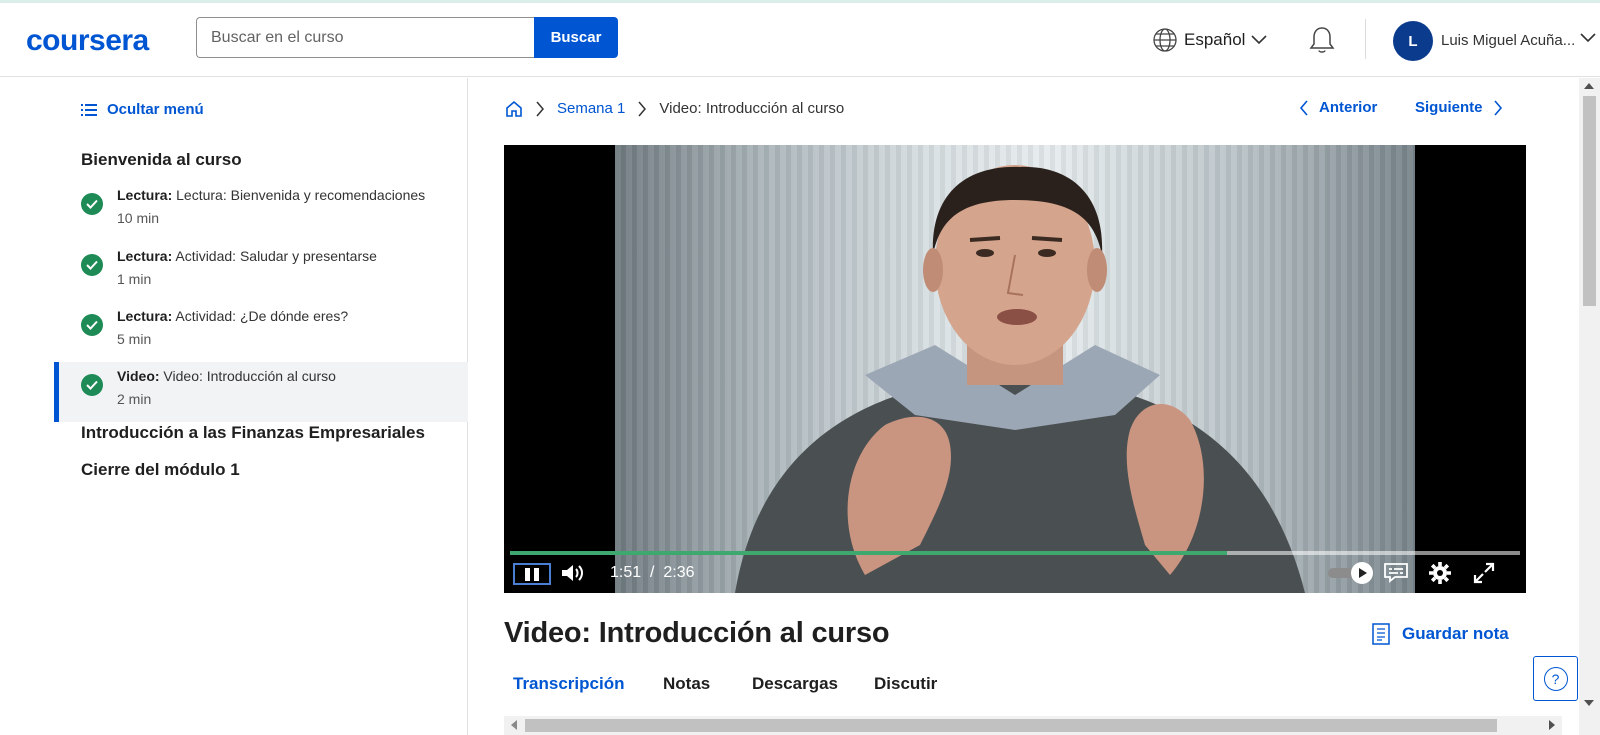 This screenshot has height=735, width=1600. I want to click on help-icon: ?, so click(1555, 678).